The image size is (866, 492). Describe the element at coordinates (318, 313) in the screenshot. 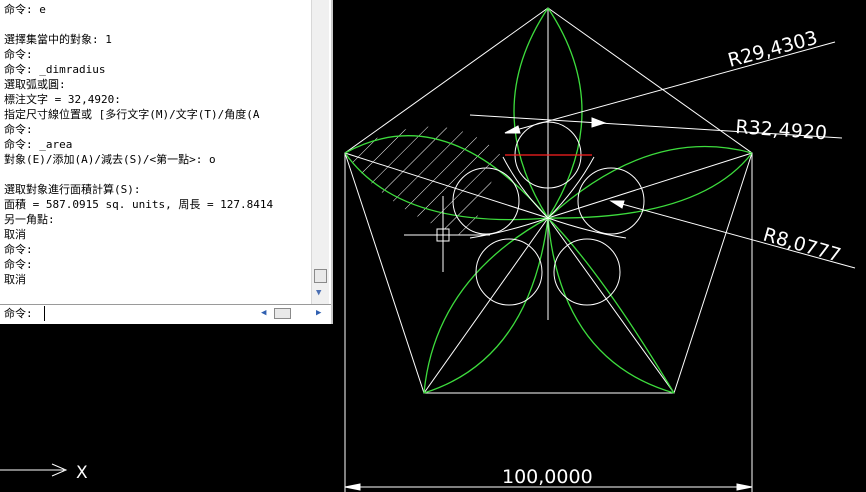

I see `scroll-right-arrow-icon: ▶` at that location.